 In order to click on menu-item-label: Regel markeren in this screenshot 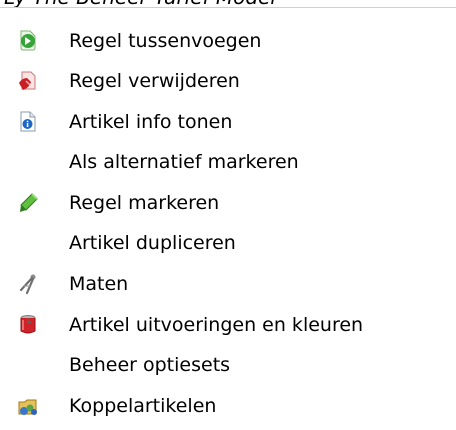, I will do `click(144, 203)`.